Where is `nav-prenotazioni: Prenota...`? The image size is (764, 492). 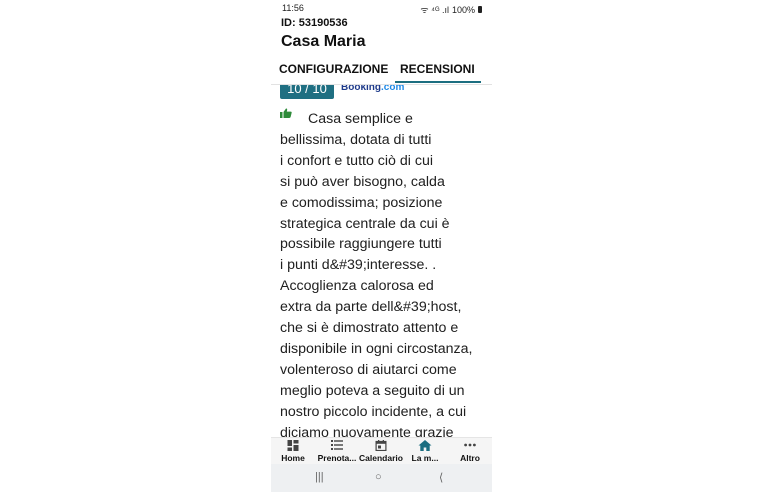 nav-prenotazioni: Prenota... is located at coordinates (337, 451).